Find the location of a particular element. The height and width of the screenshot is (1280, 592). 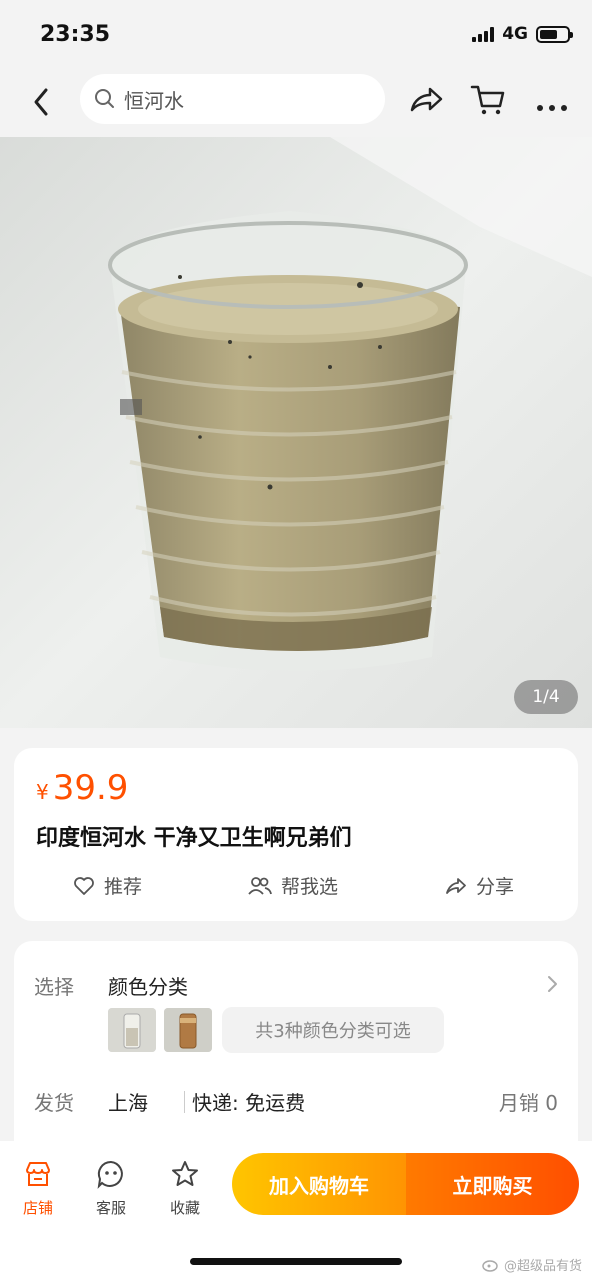

chevron-right-icon is located at coordinates (553, 984).